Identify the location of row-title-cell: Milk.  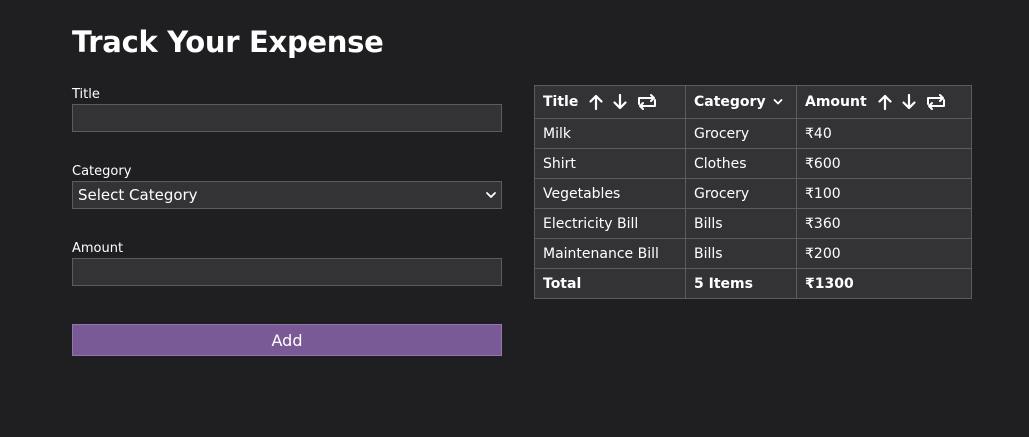
(610, 133).